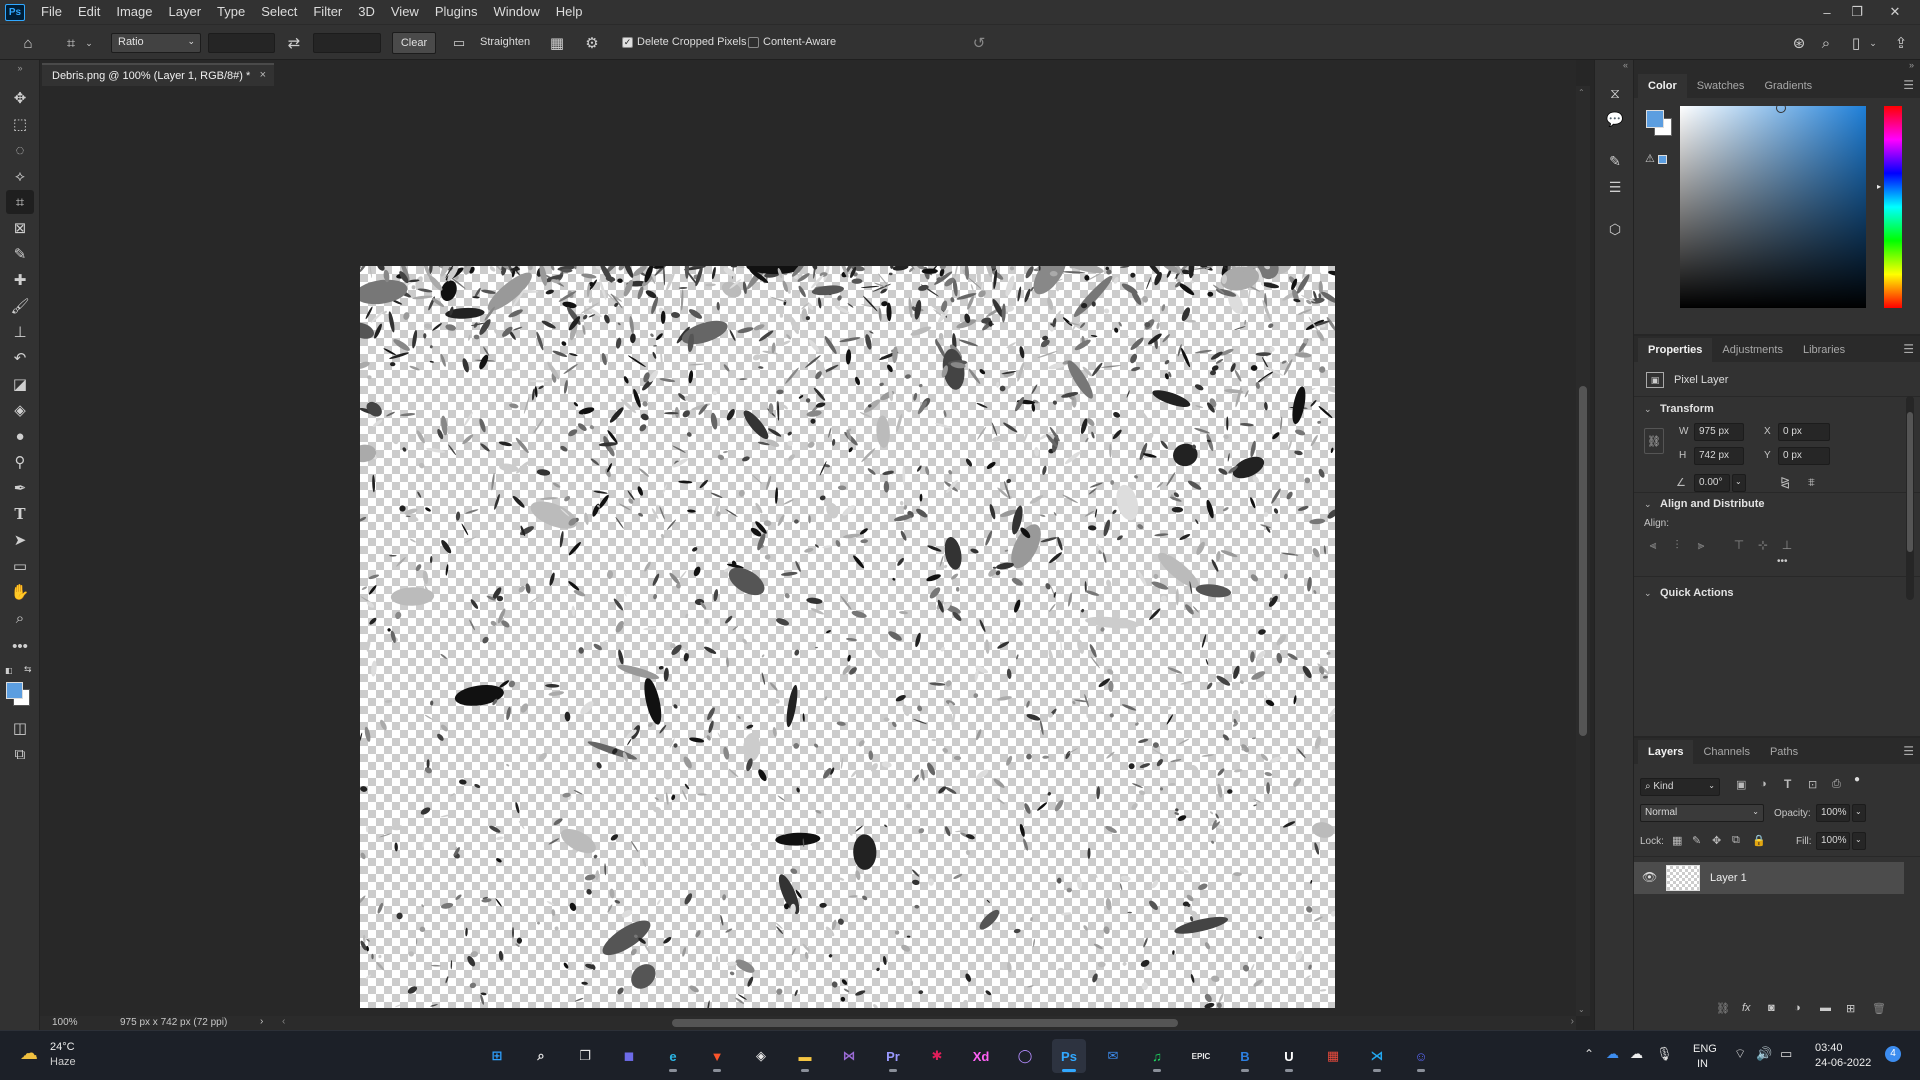 This screenshot has width=1920, height=1080. What do you see at coordinates (1677, 840) in the screenshot?
I see `lock-transparent-icon: ▦` at bounding box center [1677, 840].